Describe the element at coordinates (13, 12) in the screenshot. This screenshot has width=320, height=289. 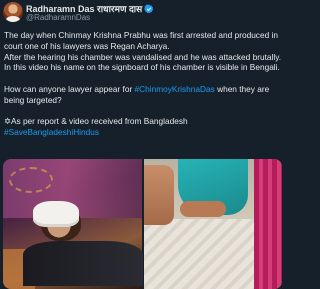
I see `avatar` at that location.